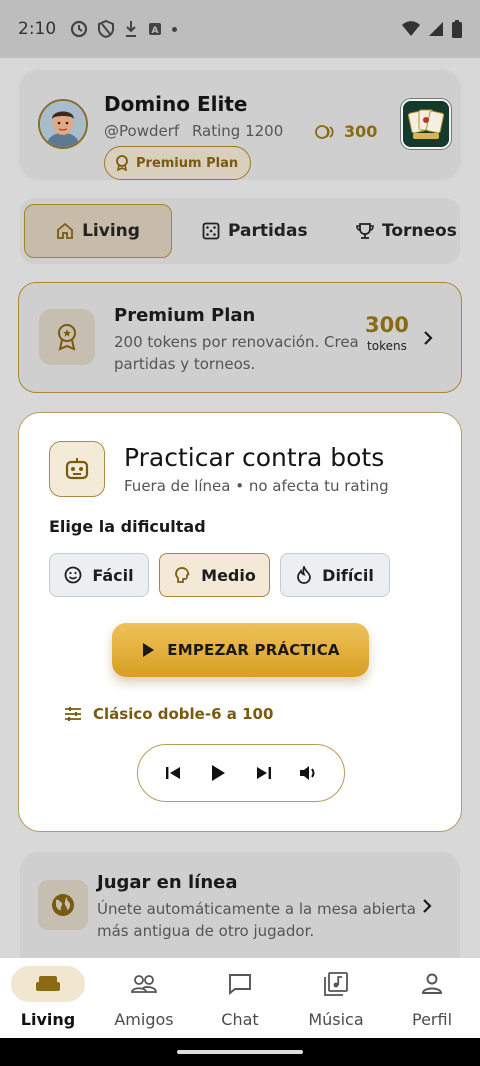 The height and width of the screenshot is (1066, 480). Describe the element at coordinates (436, 29) in the screenshot. I see `signal-icon` at that location.